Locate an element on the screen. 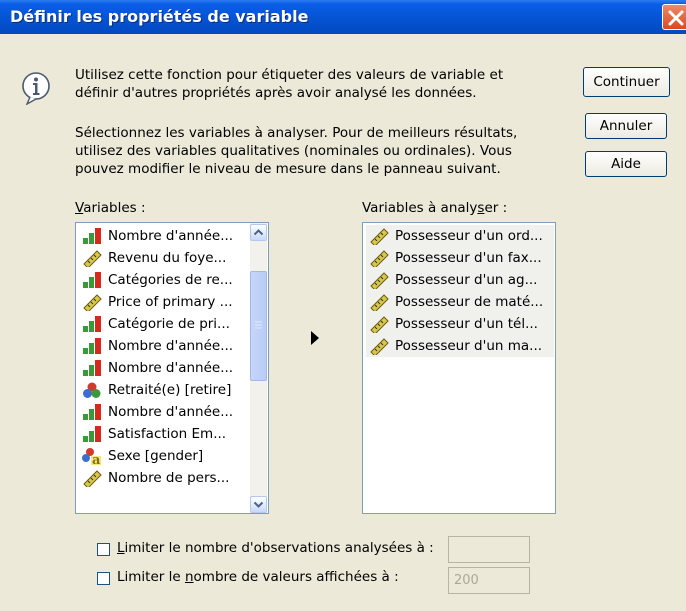 This screenshot has height=611, width=686. move-right-arrow-icon is located at coordinates (316, 338).